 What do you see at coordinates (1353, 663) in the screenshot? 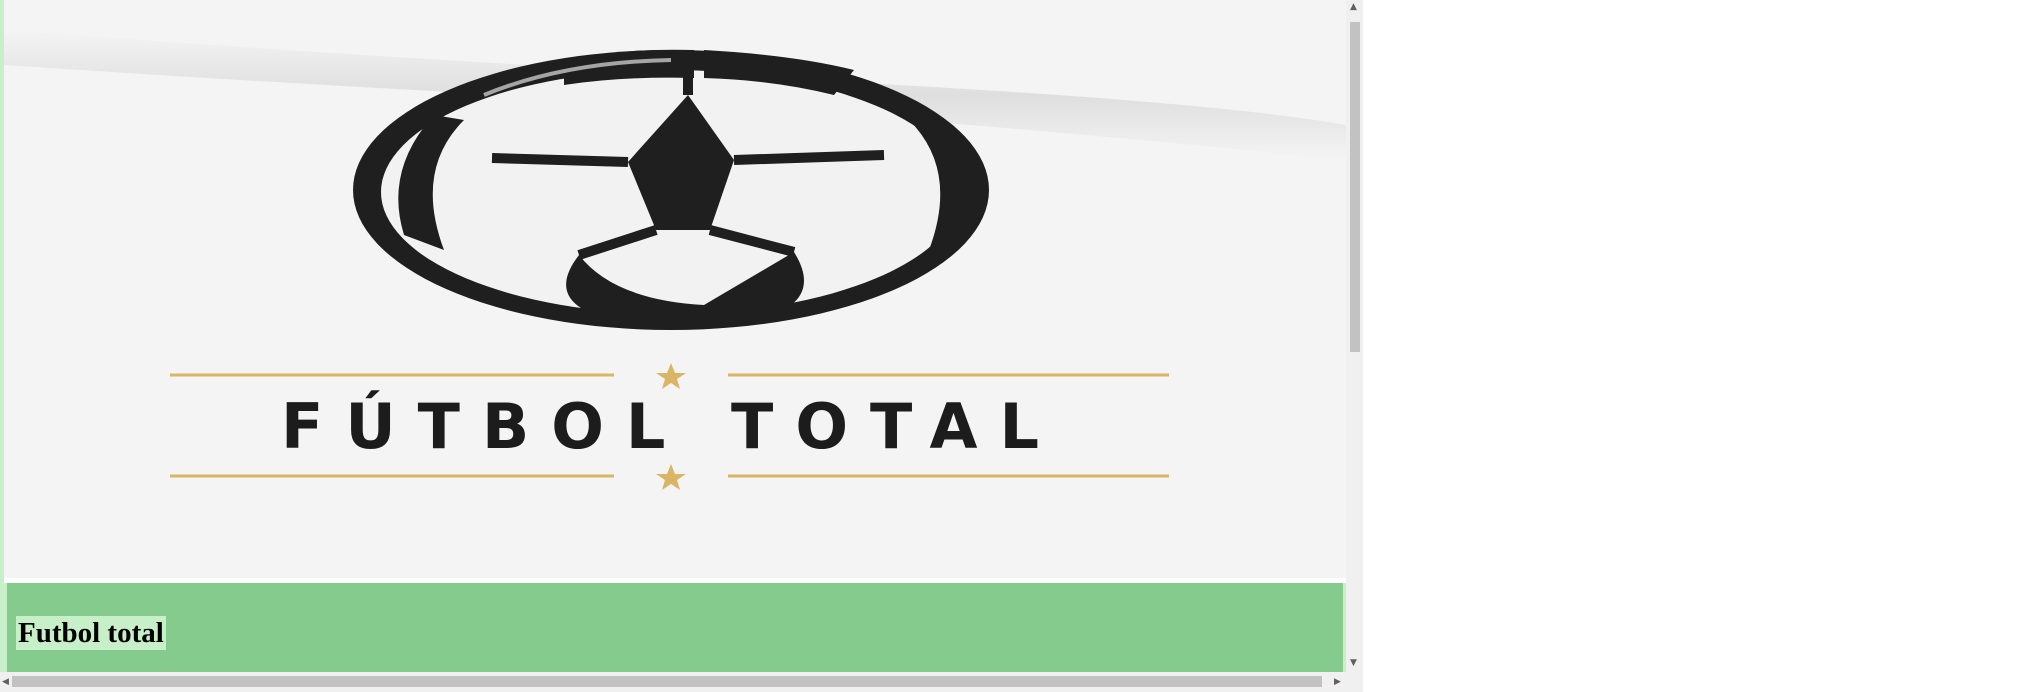
I see `scroll-down-arrow-icon: ▼` at bounding box center [1353, 663].